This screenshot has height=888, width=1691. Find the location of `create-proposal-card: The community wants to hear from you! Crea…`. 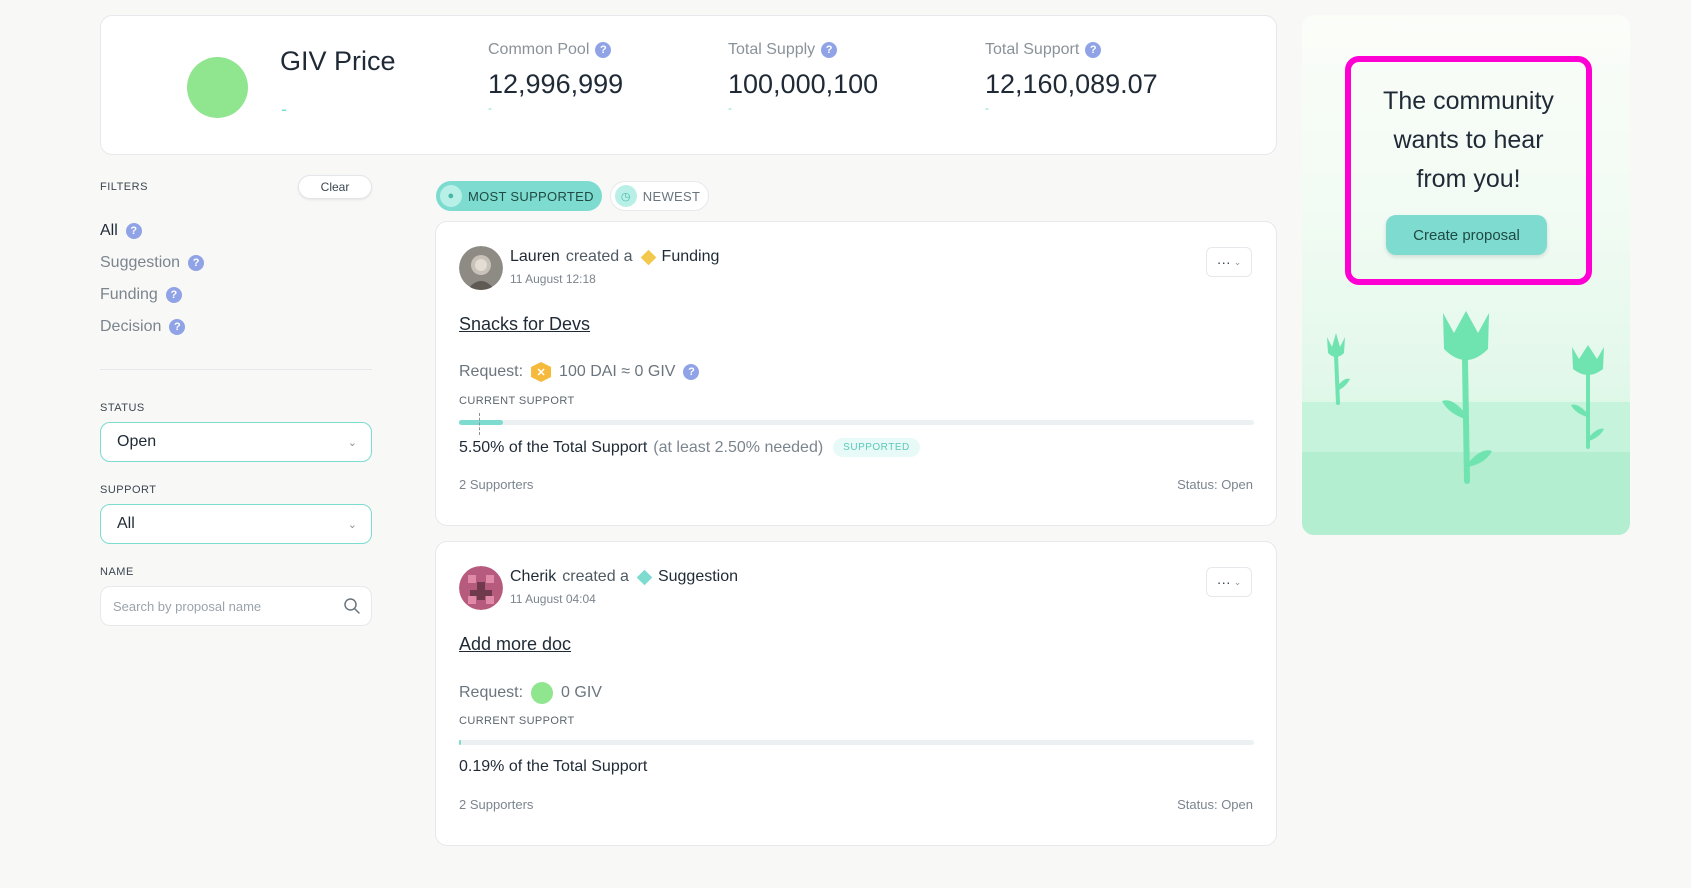

create-proposal-card: The community wants to hear from you! Crea… is located at coordinates (1466, 275).